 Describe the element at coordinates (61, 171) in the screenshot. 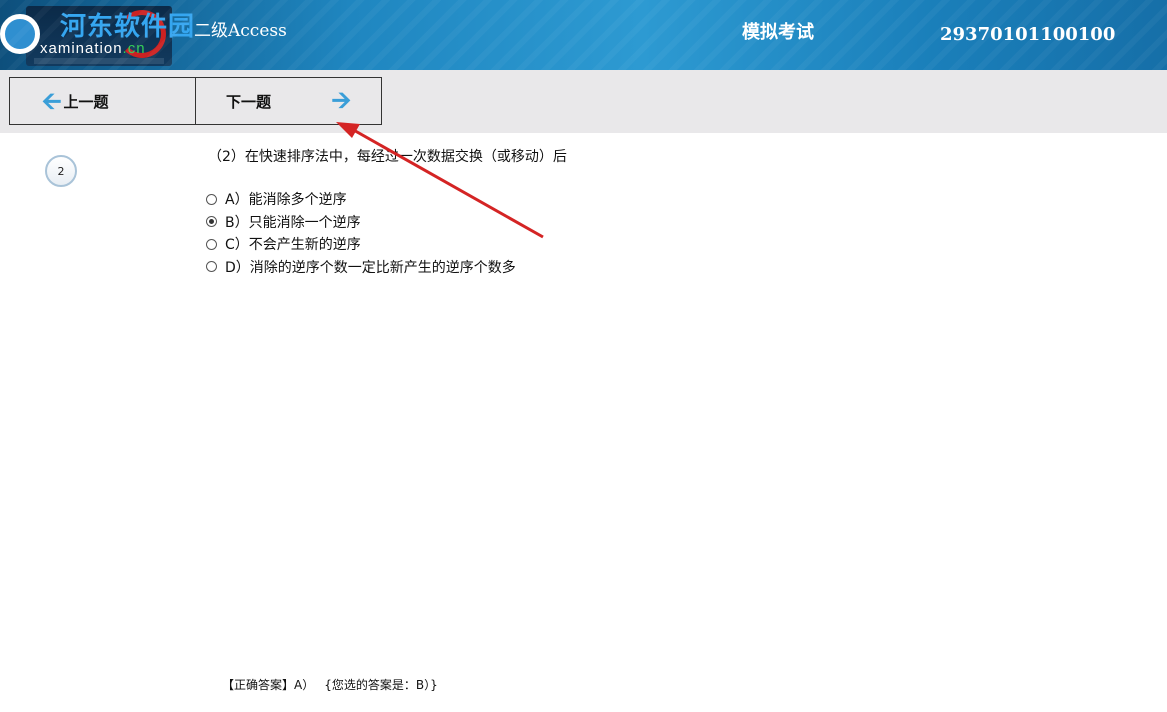

I see `question-number-badge: 2` at that location.